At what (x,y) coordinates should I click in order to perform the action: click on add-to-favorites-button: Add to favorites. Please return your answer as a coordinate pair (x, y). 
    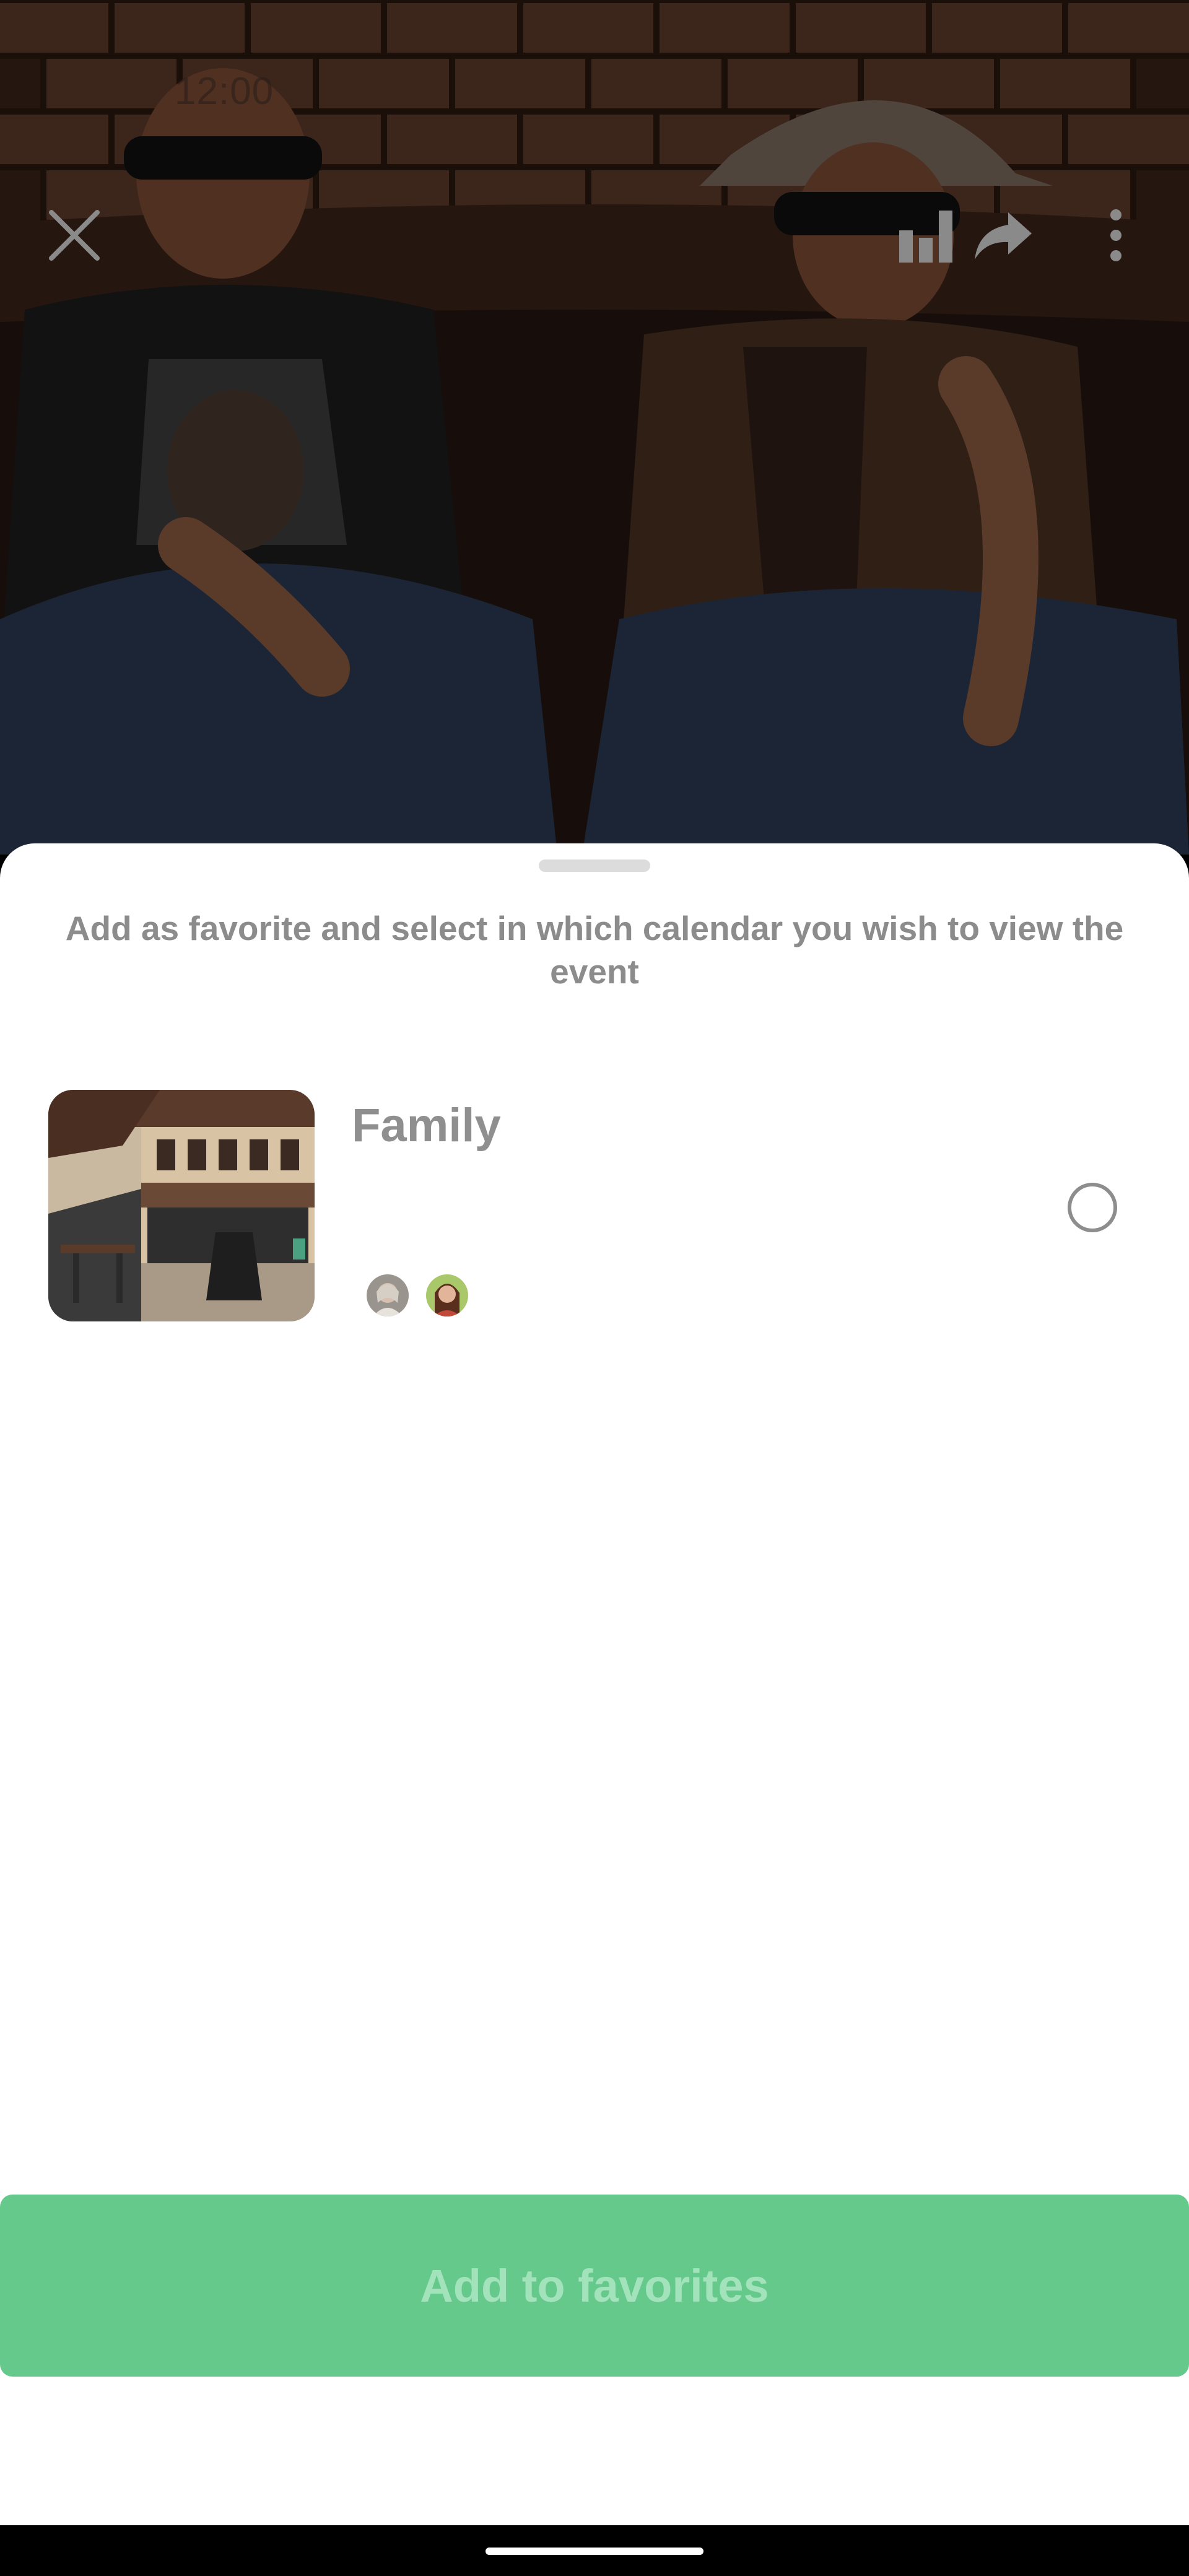
    Looking at the image, I should click on (594, 2286).